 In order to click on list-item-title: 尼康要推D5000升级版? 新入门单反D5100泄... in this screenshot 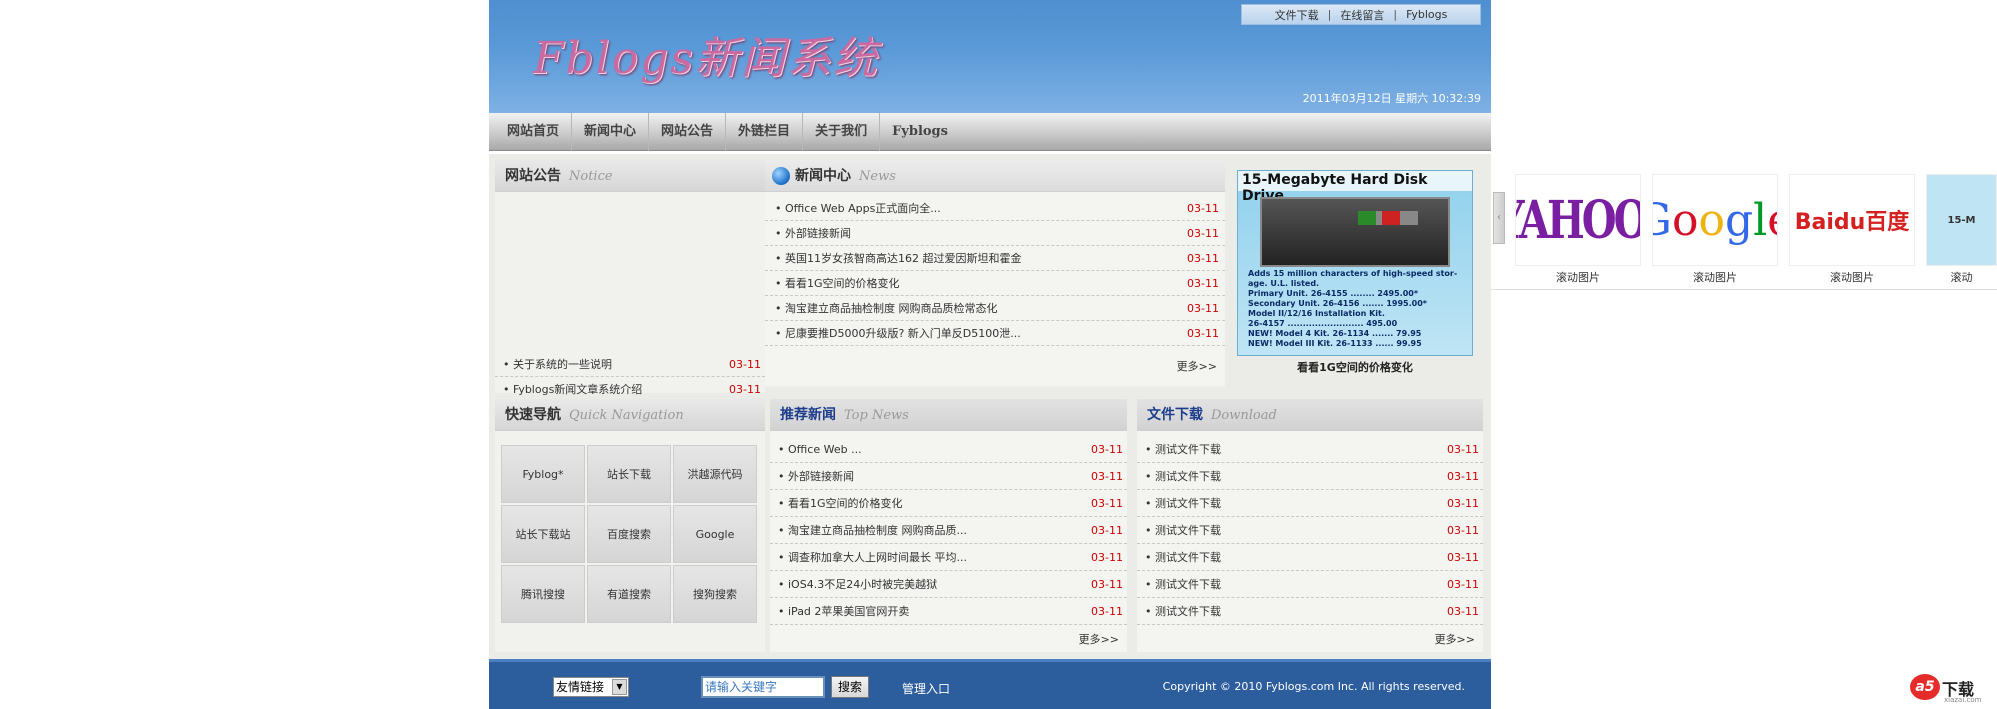, I will do `click(898, 333)`.